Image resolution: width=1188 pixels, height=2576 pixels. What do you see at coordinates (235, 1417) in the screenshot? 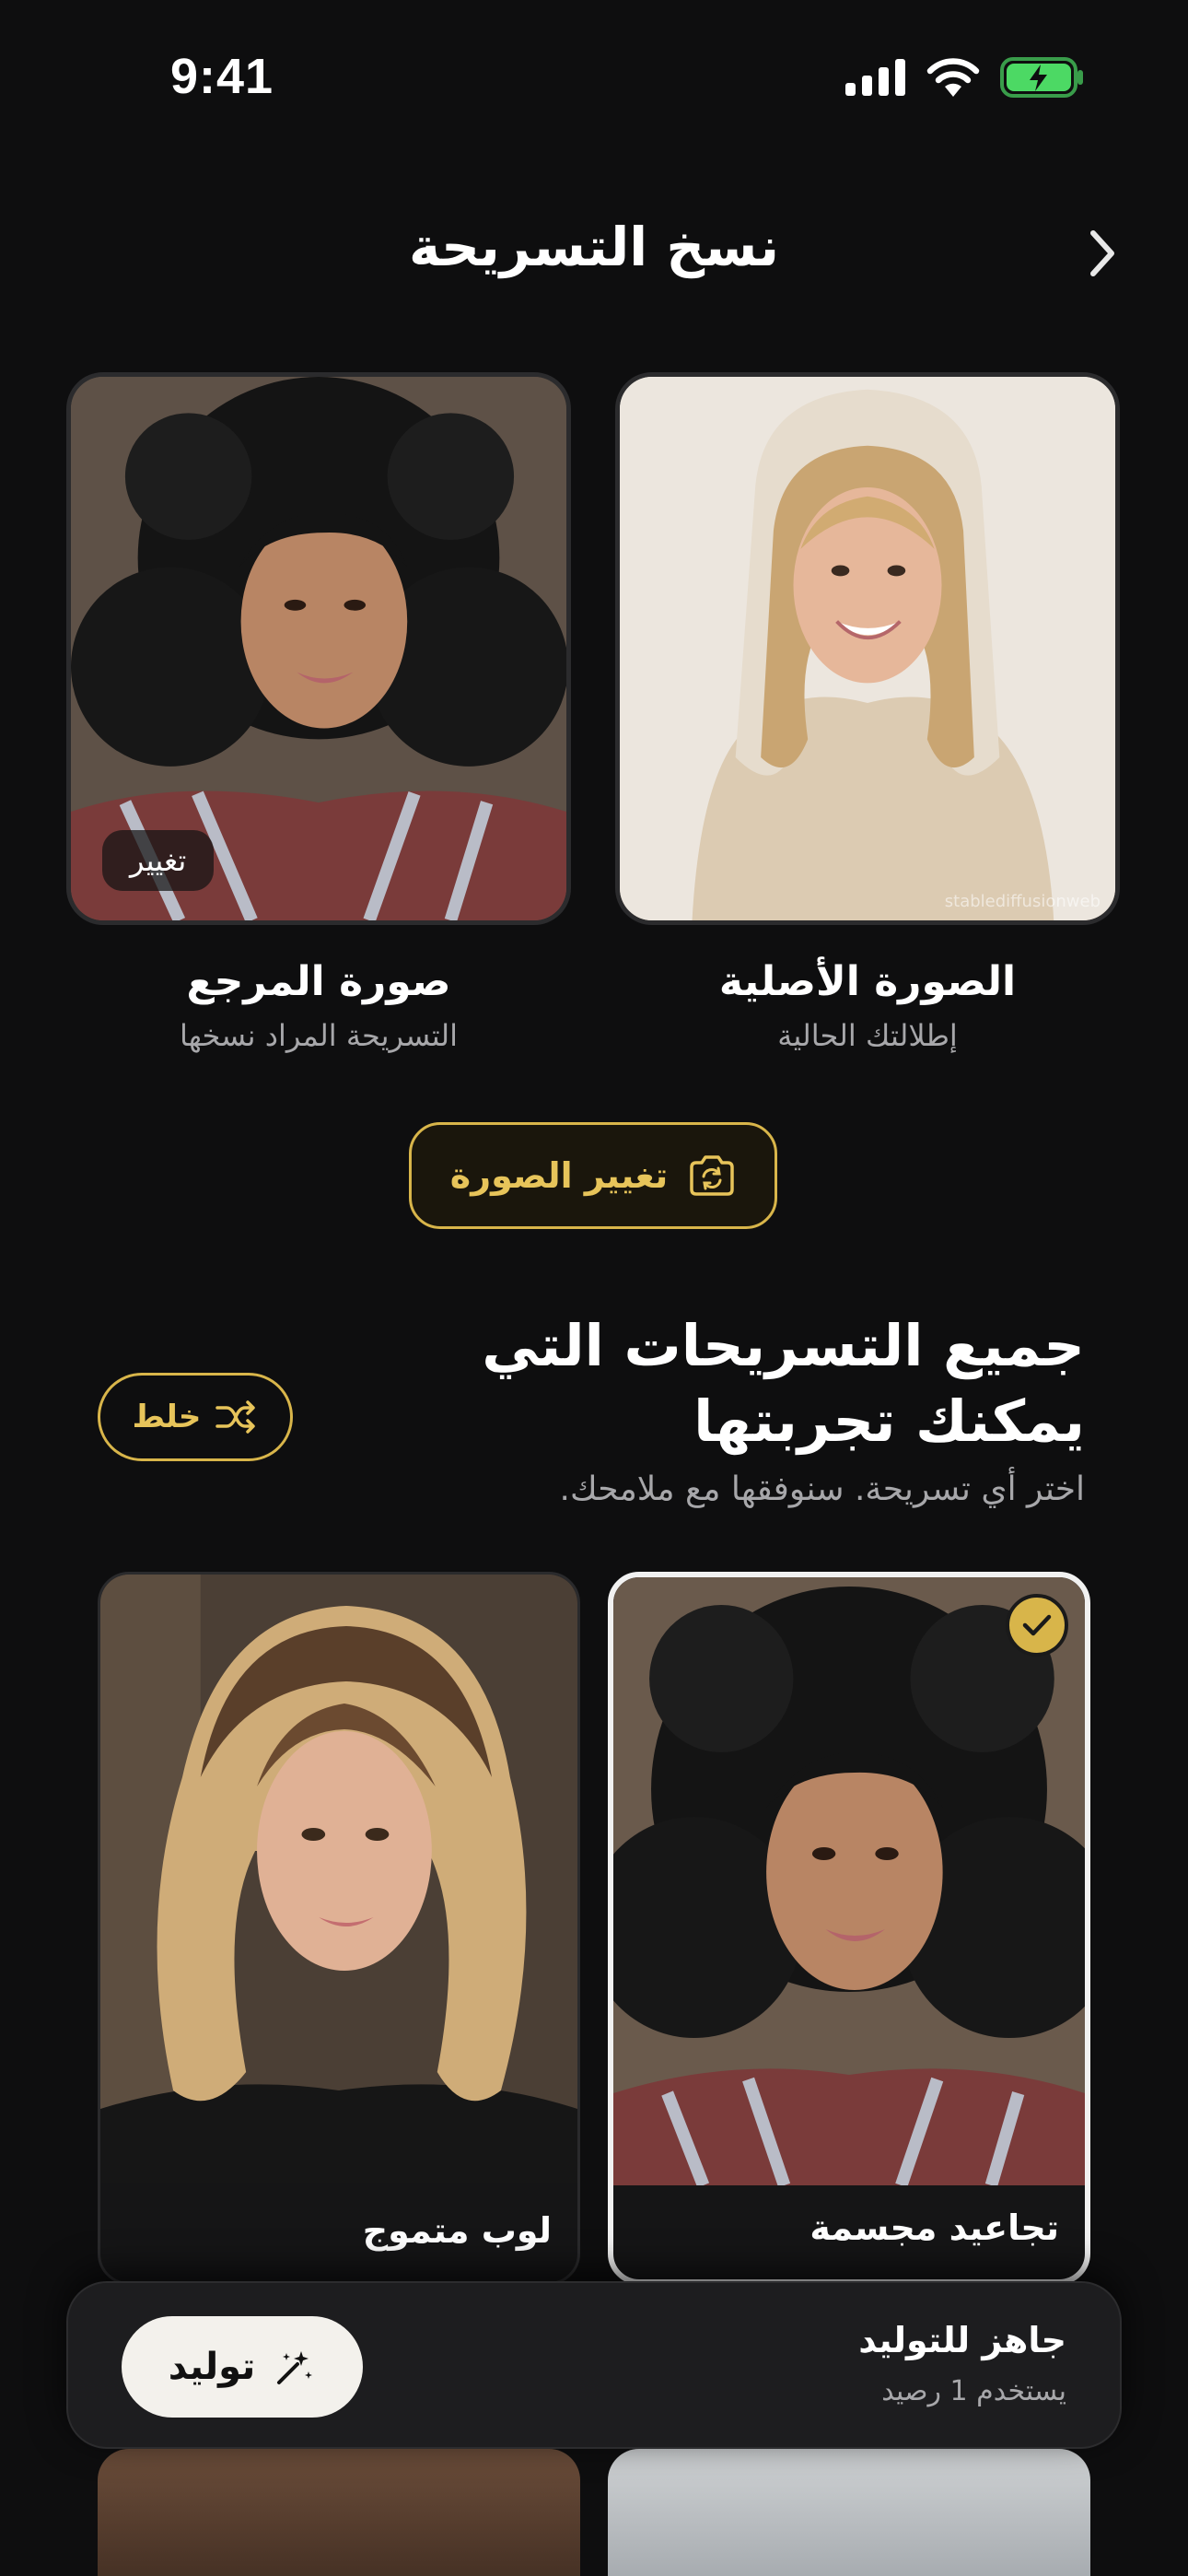
I see `shuffle-icon` at bounding box center [235, 1417].